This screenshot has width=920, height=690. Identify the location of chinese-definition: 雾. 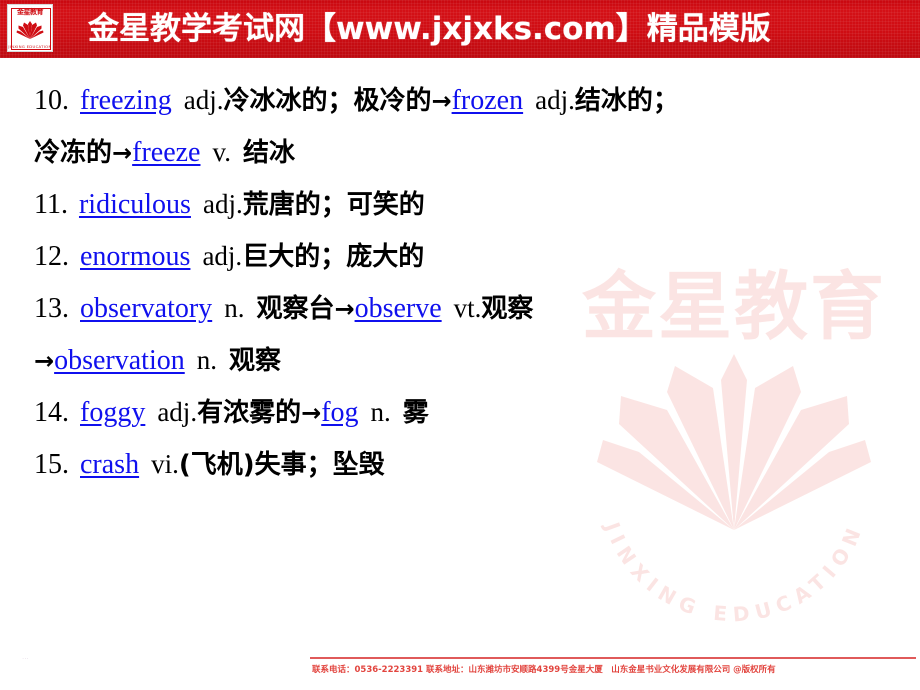
(415, 413).